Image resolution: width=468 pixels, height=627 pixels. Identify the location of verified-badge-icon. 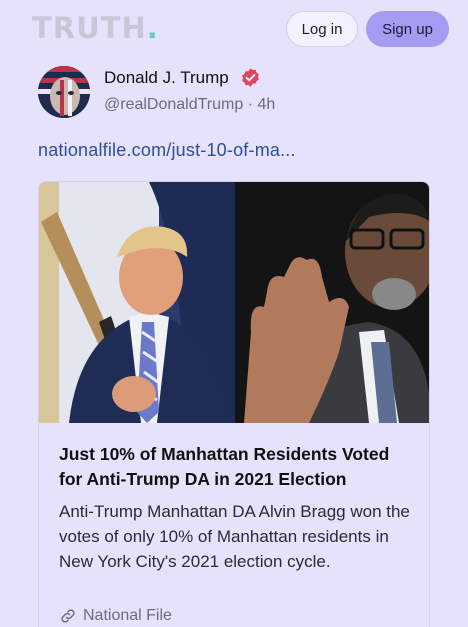
(250, 77).